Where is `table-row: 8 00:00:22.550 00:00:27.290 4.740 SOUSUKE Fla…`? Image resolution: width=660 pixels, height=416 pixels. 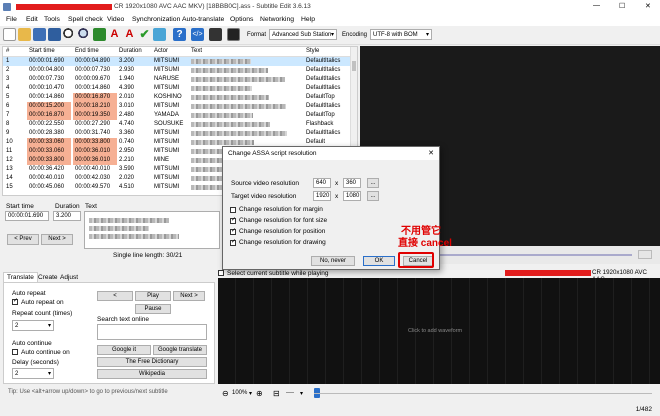 table-row: 8 00:00:22.550 00:00:27.290 4.740 SOUSUKE Fla… is located at coordinates (180, 124).